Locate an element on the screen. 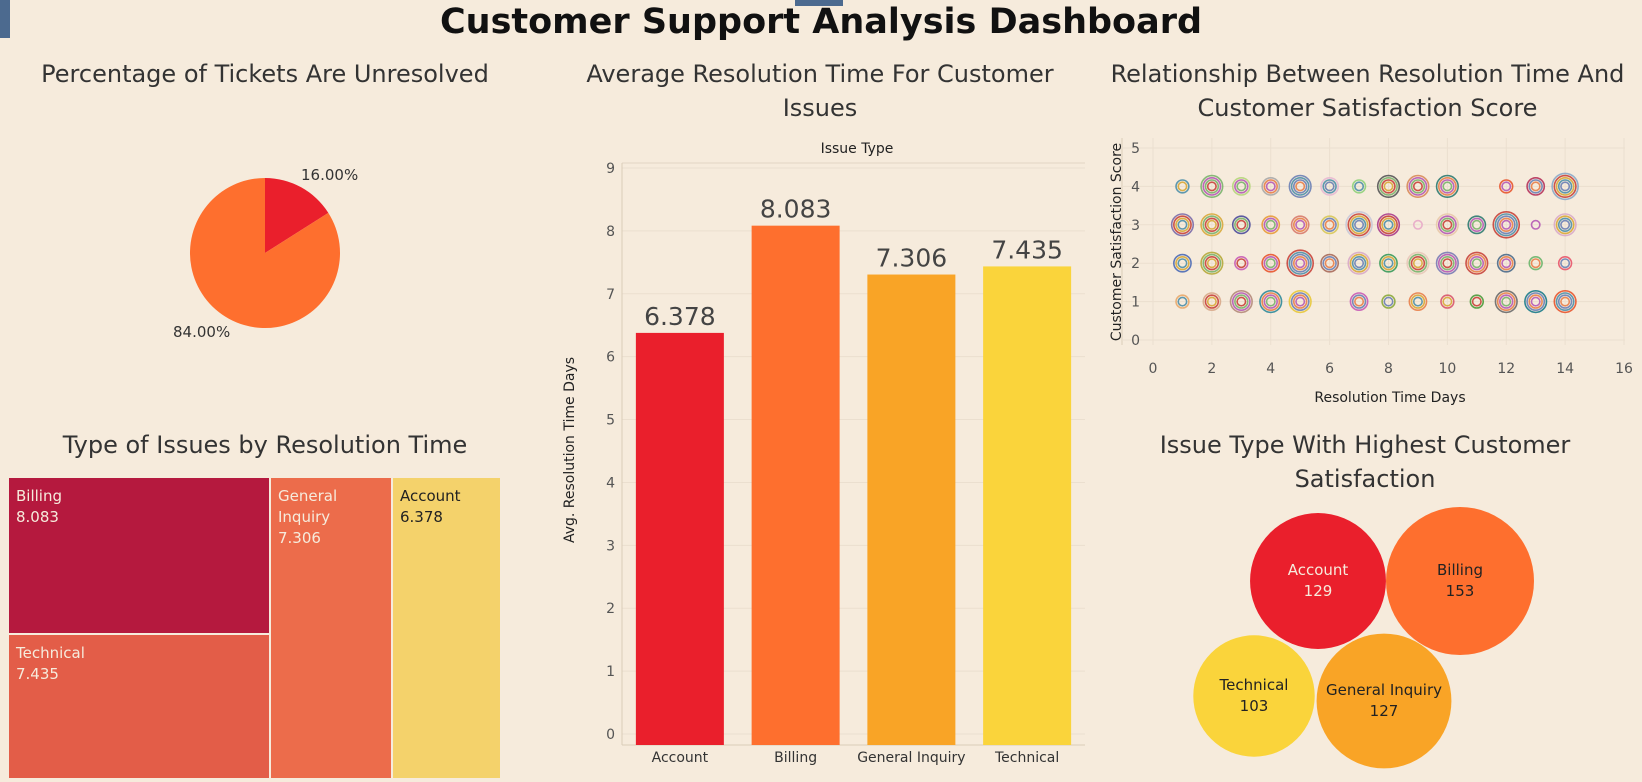  bubble-label: Billing is located at coordinates (1460, 570).